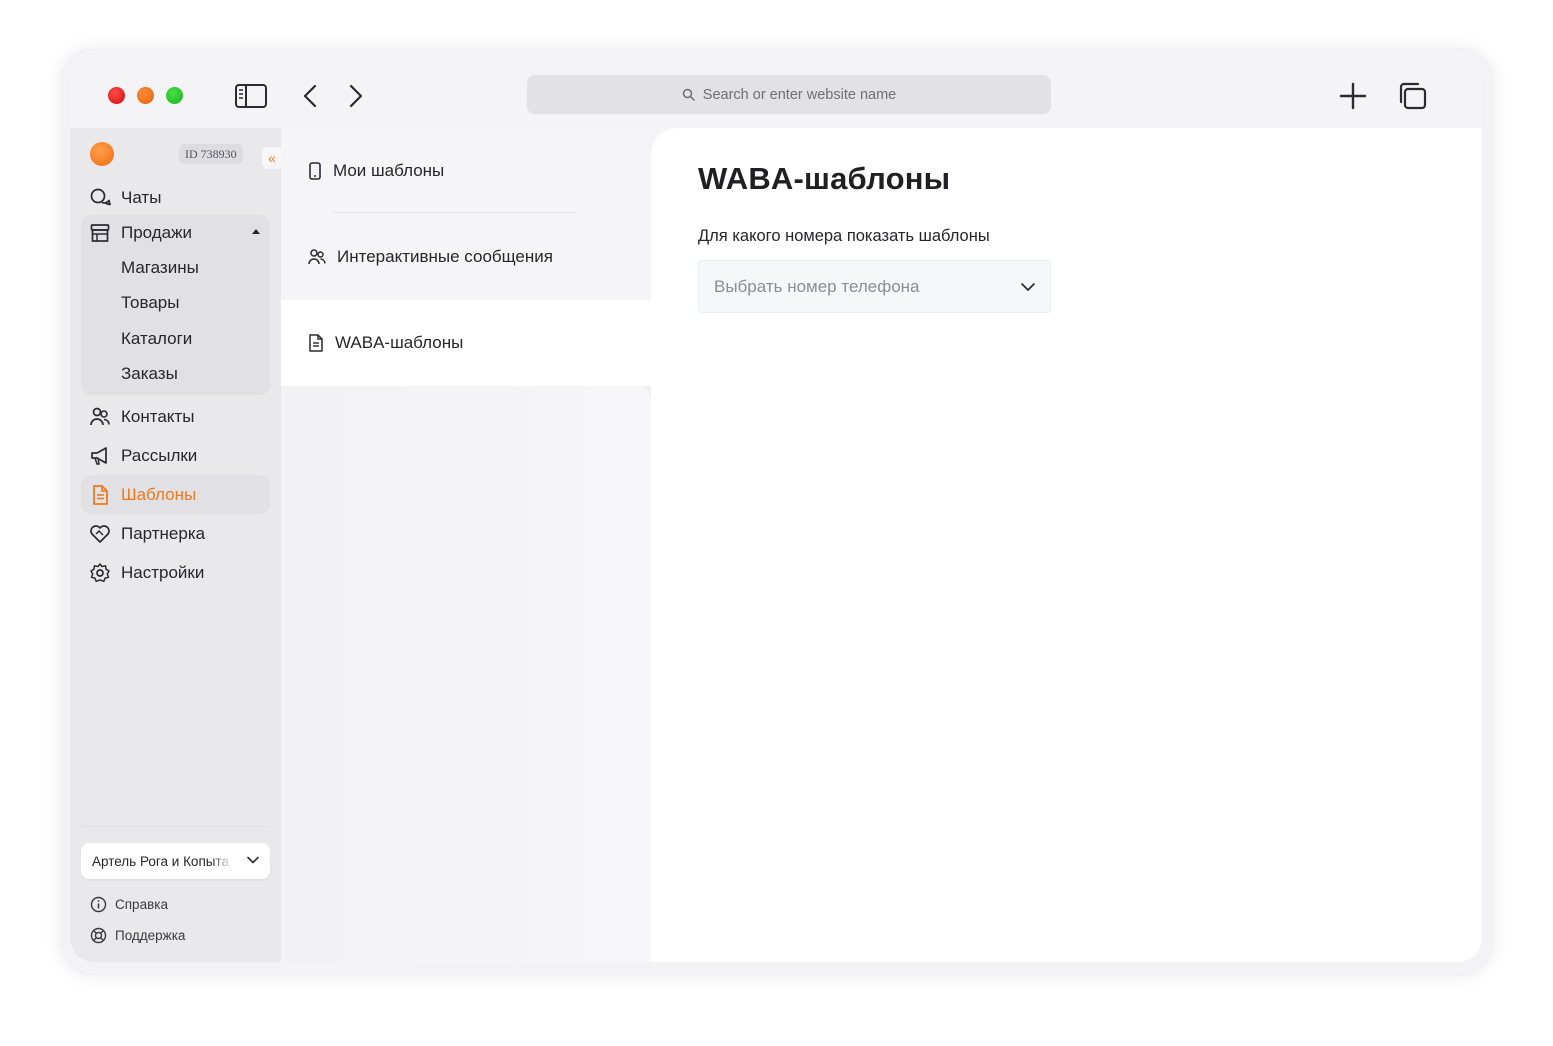 Image resolution: width=1553 pixels, height=1046 pixels. Describe the element at coordinates (399, 342) in the screenshot. I see `tab-label: WABA-шаблоны` at that location.